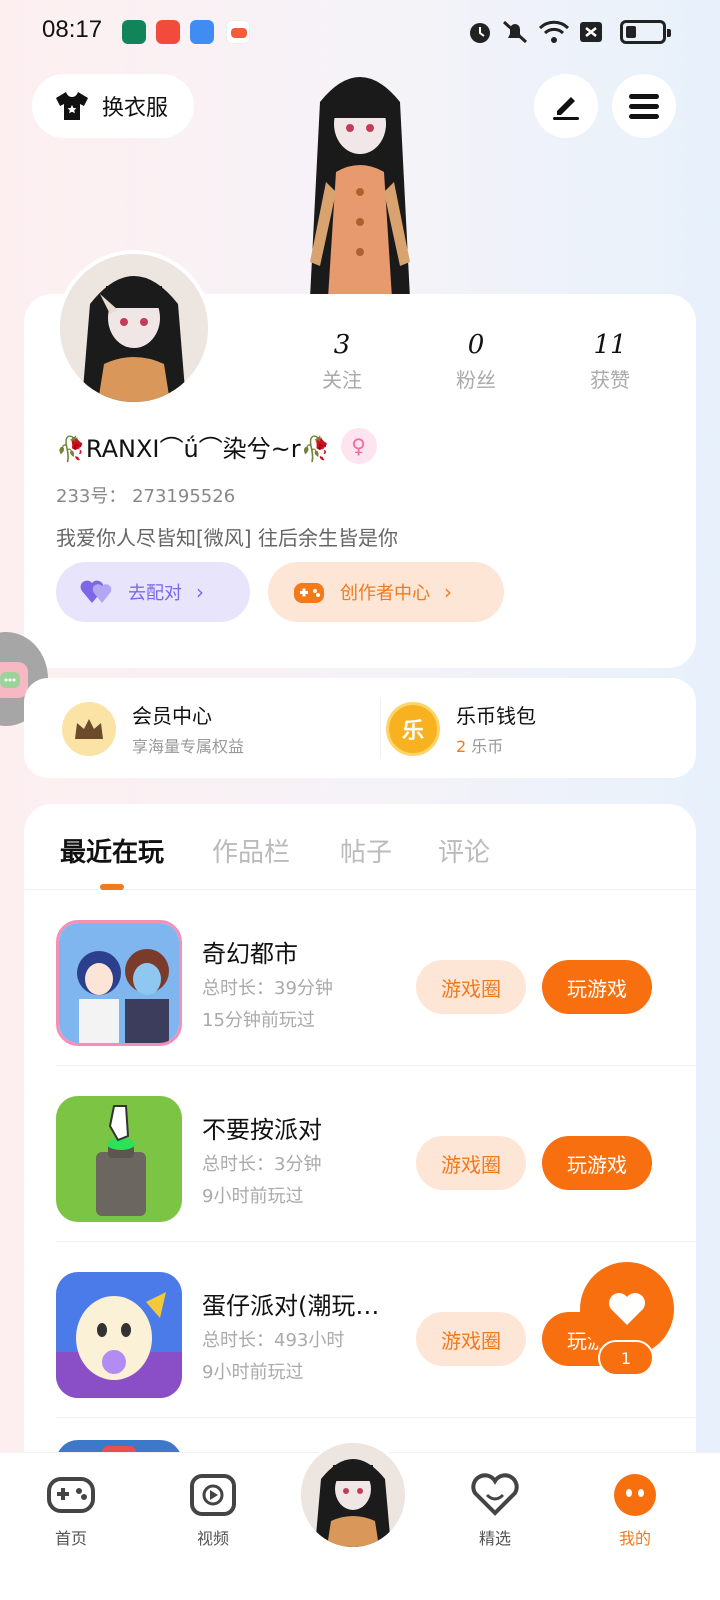 The image size is (720, 1600). What do you see at coordinates (342, 345) in the screenshot?
I see `following-count: 3` at bounding box center [342, 345].